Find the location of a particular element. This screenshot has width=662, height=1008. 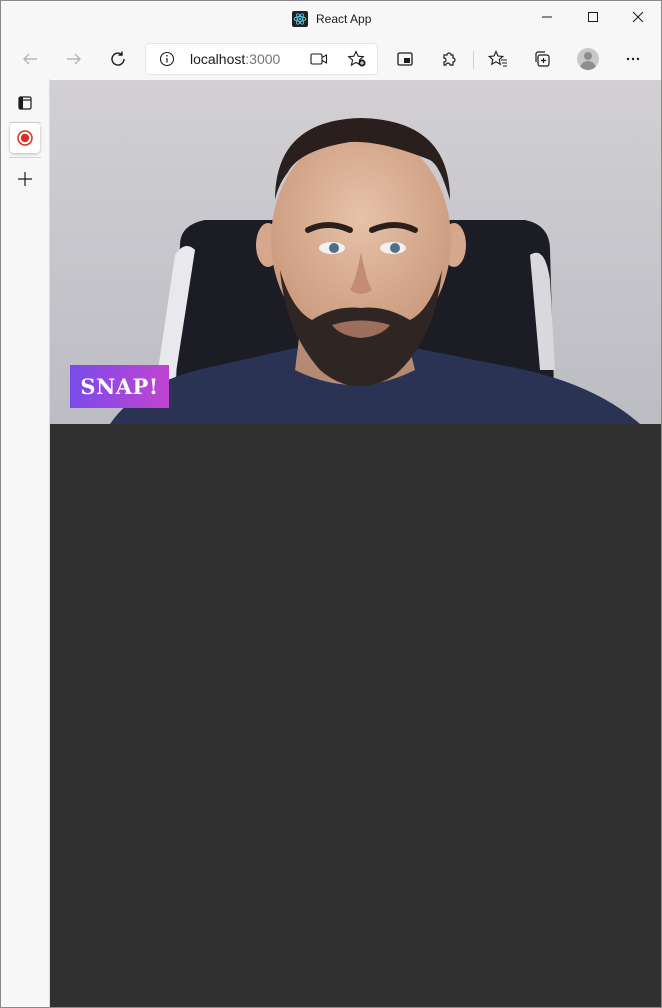

window-title-area: React App is located at coordinates (331, 19).